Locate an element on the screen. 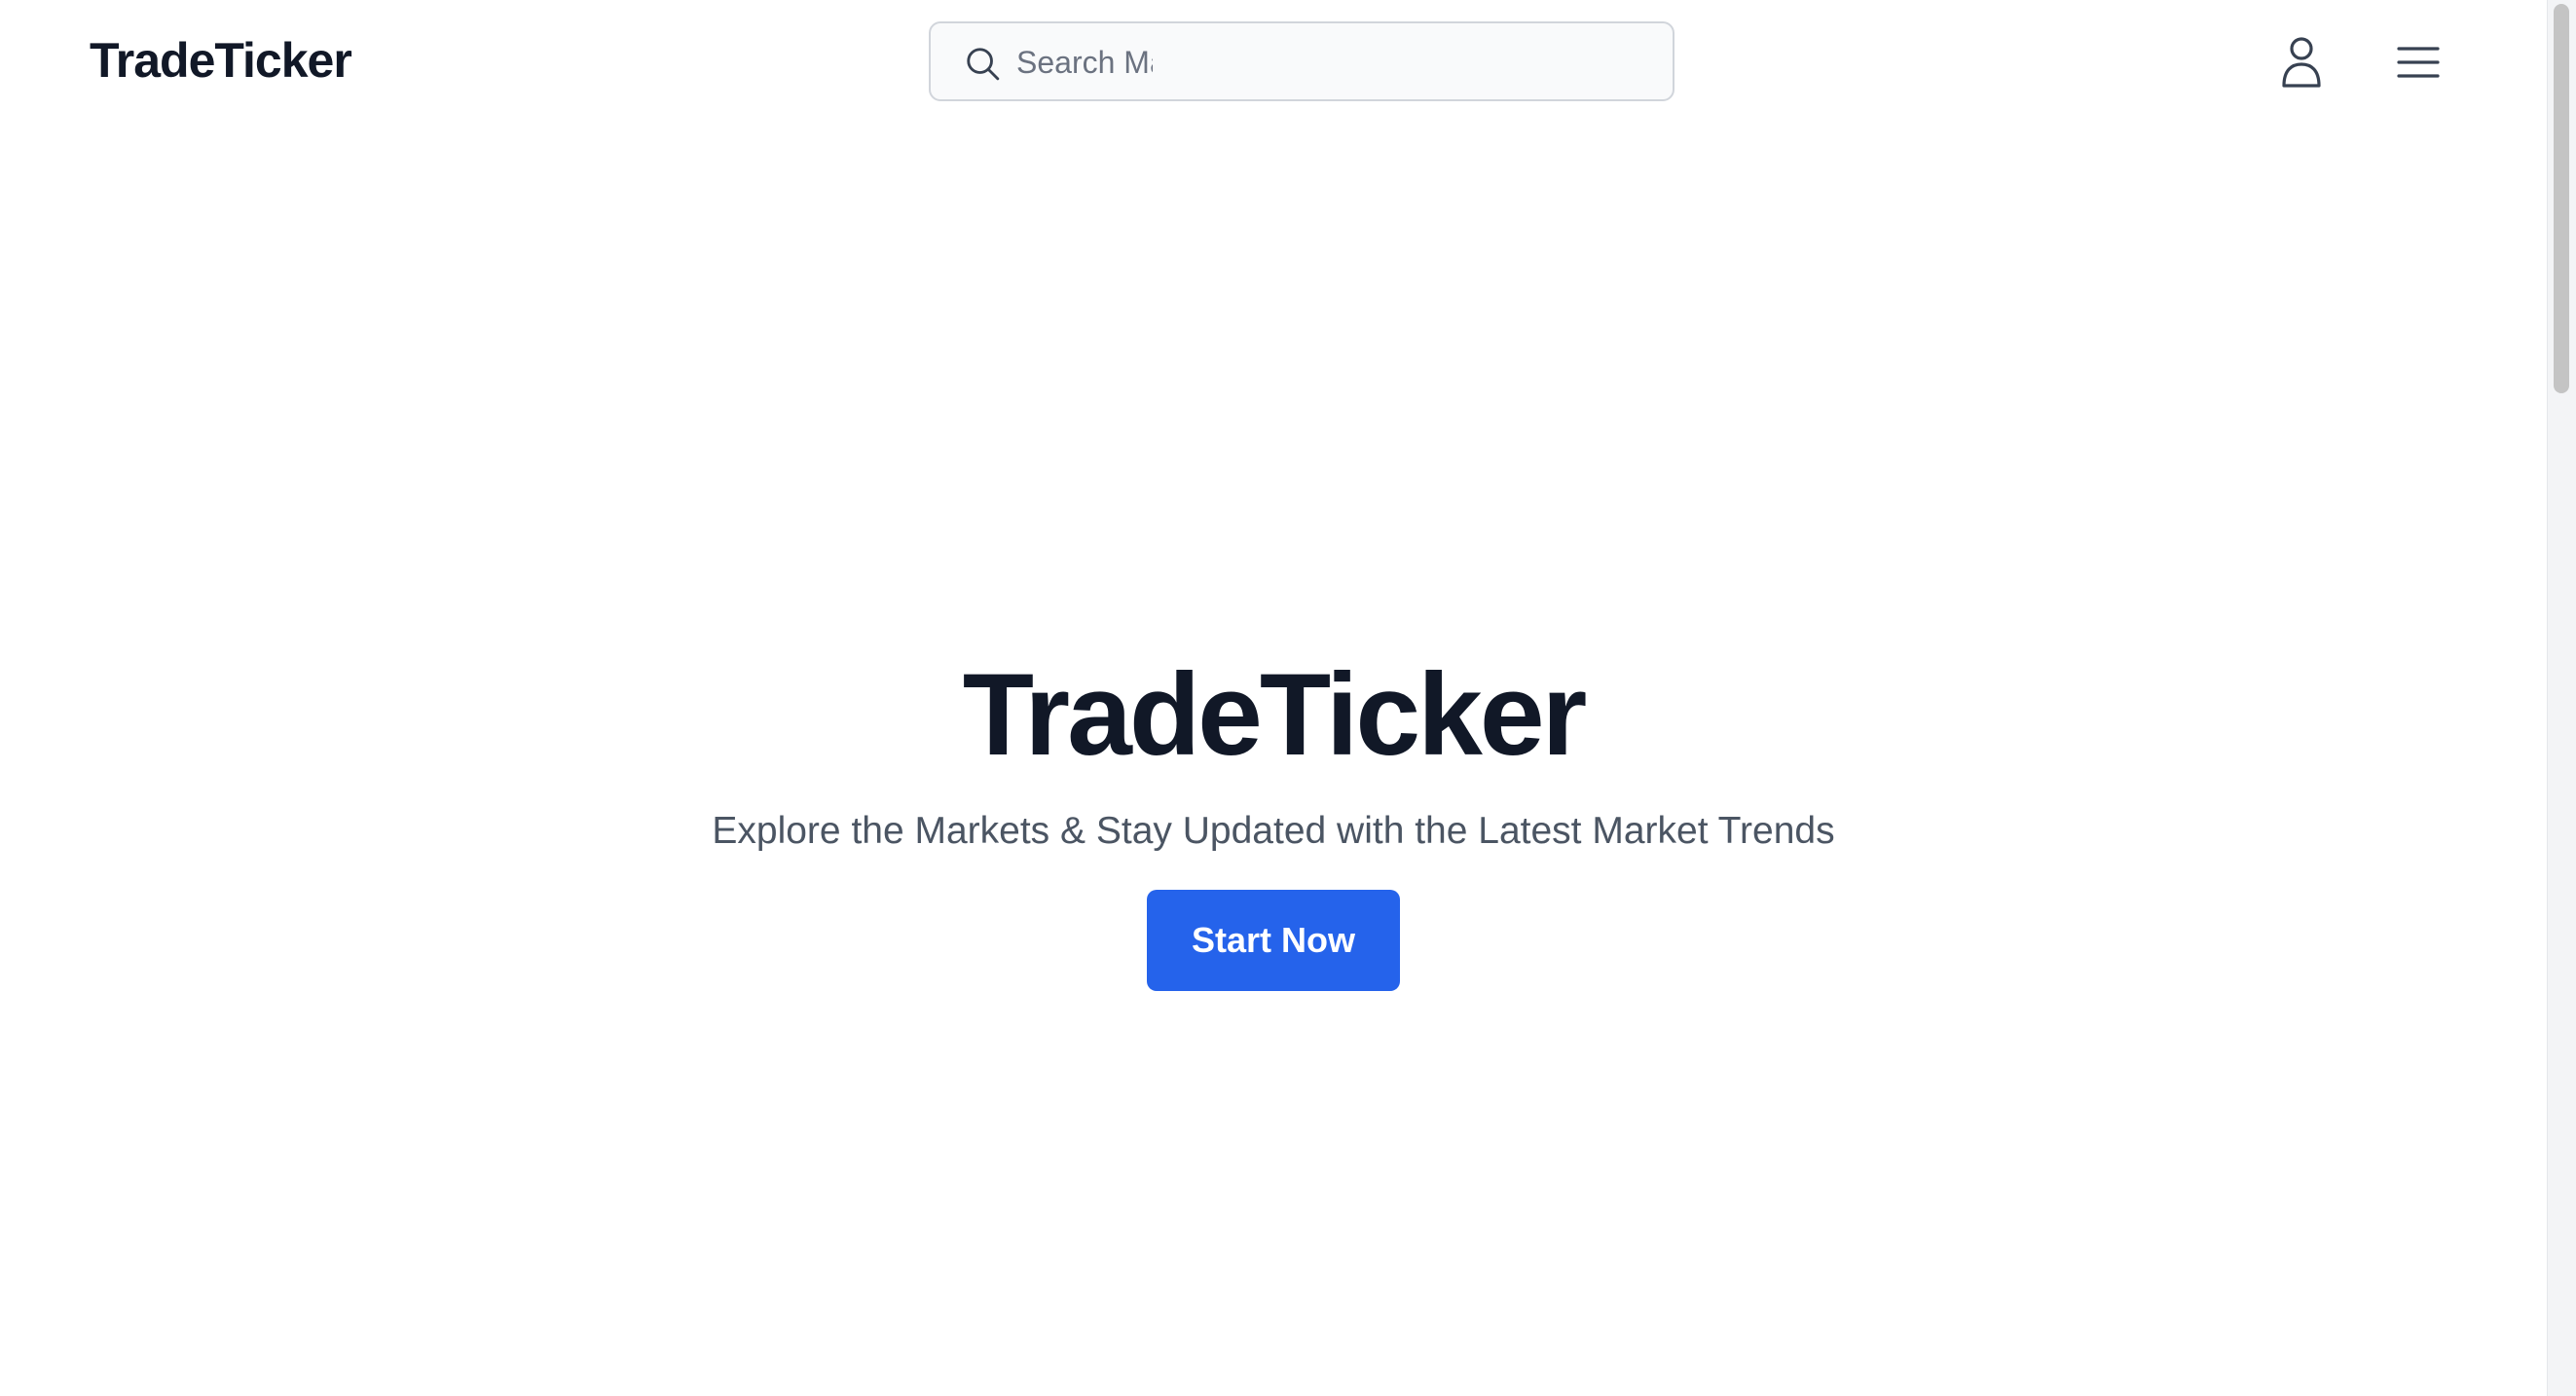  hero-title: TradeTicker is located at coordinates (1275, 715).